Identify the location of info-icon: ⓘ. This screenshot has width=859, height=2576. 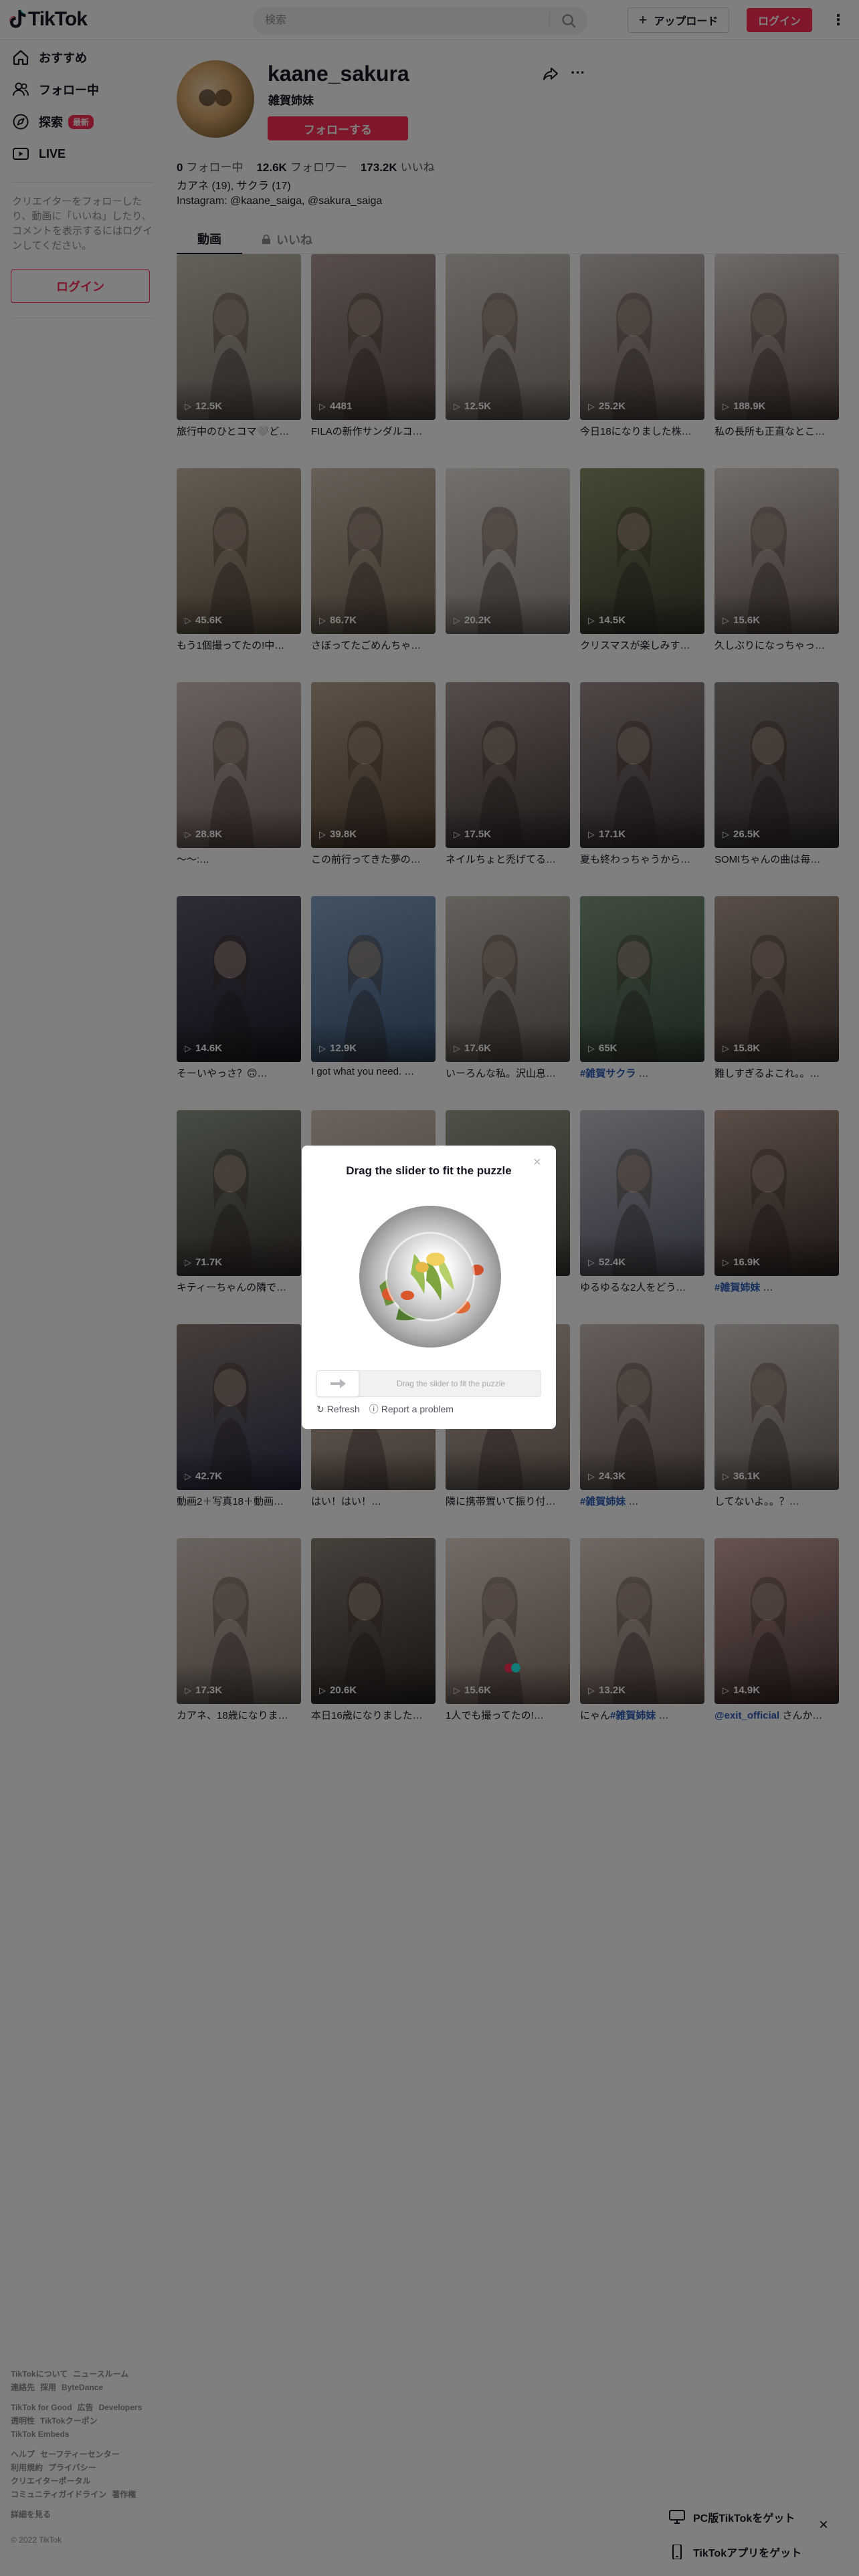
(374, 1409).